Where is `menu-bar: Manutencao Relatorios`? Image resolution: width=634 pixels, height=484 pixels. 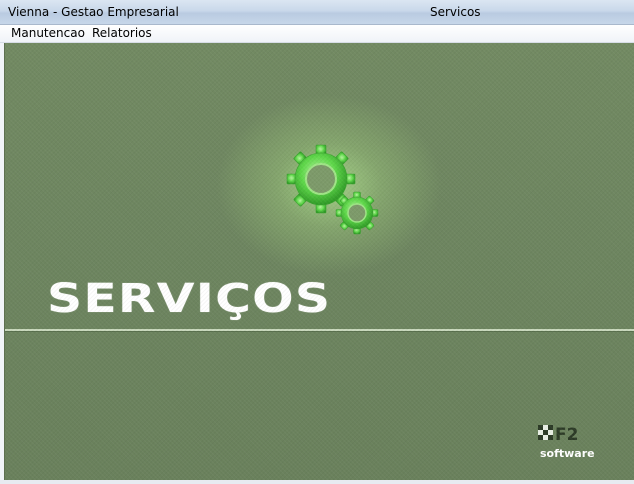 menu-bar: Manutencao Relatorios is located at coordinates (317, 34).